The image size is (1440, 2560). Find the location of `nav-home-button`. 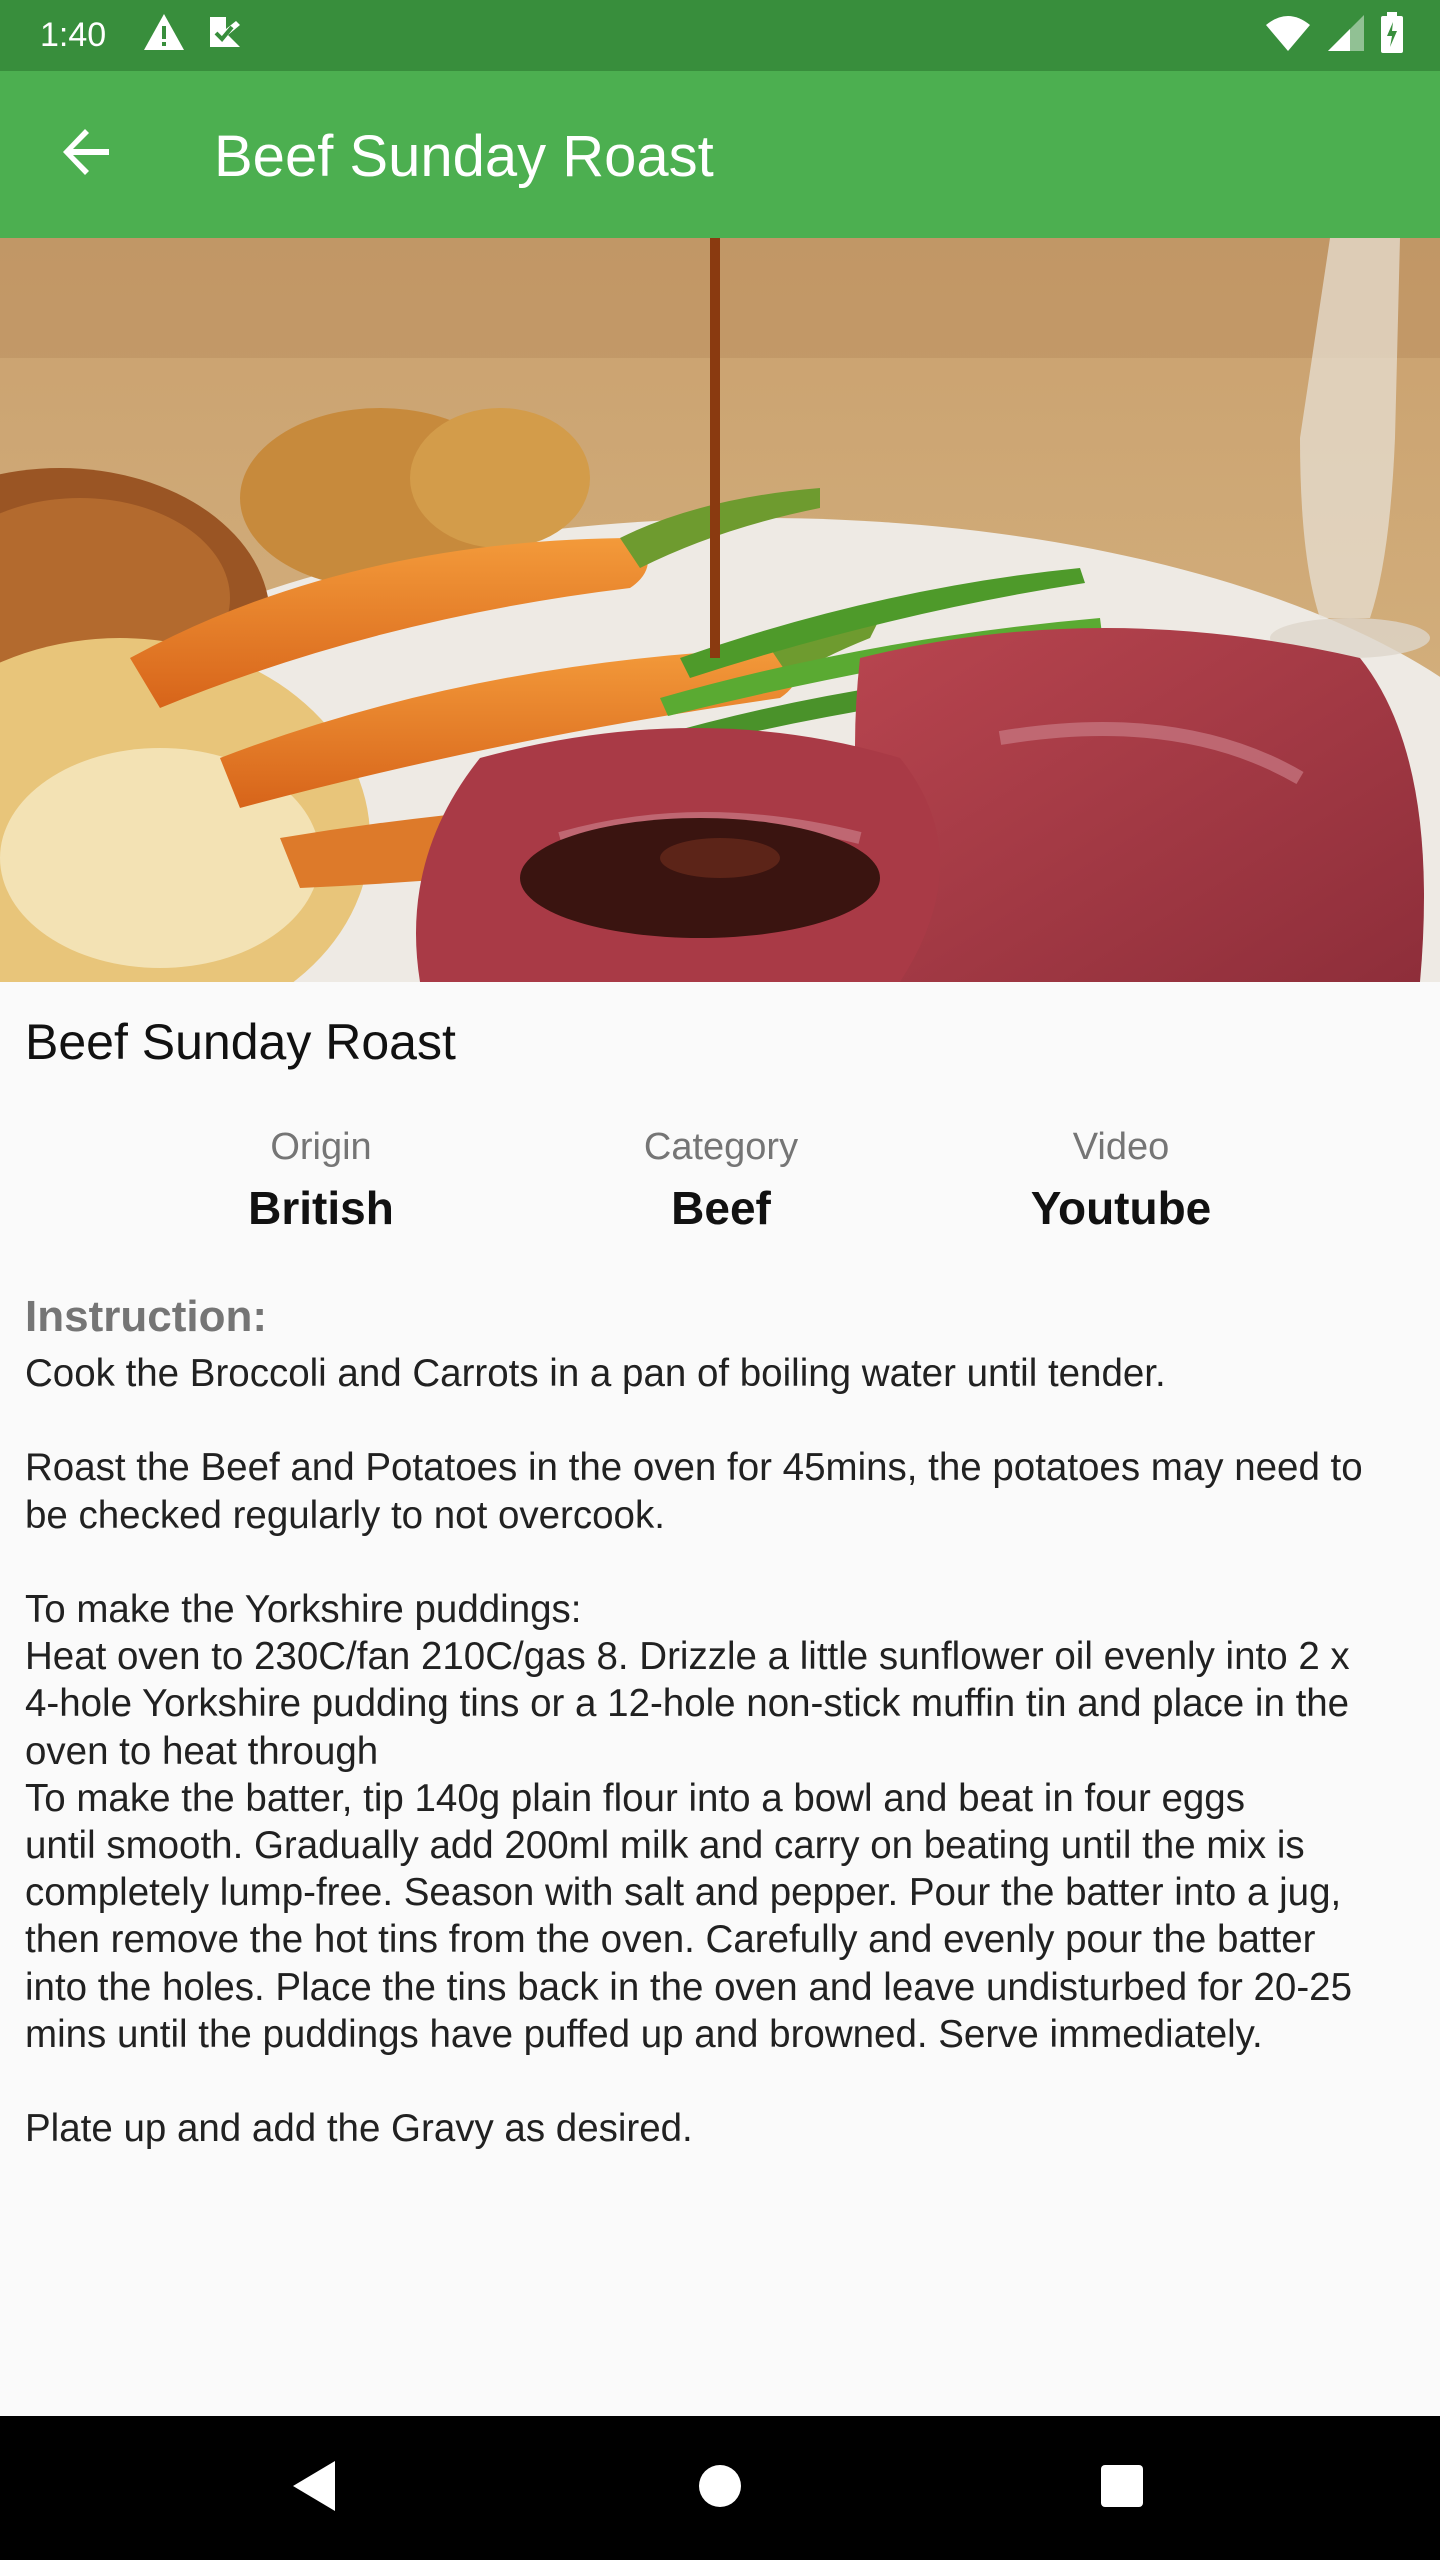

nav-home-button is located at coordinates (720, 2488).